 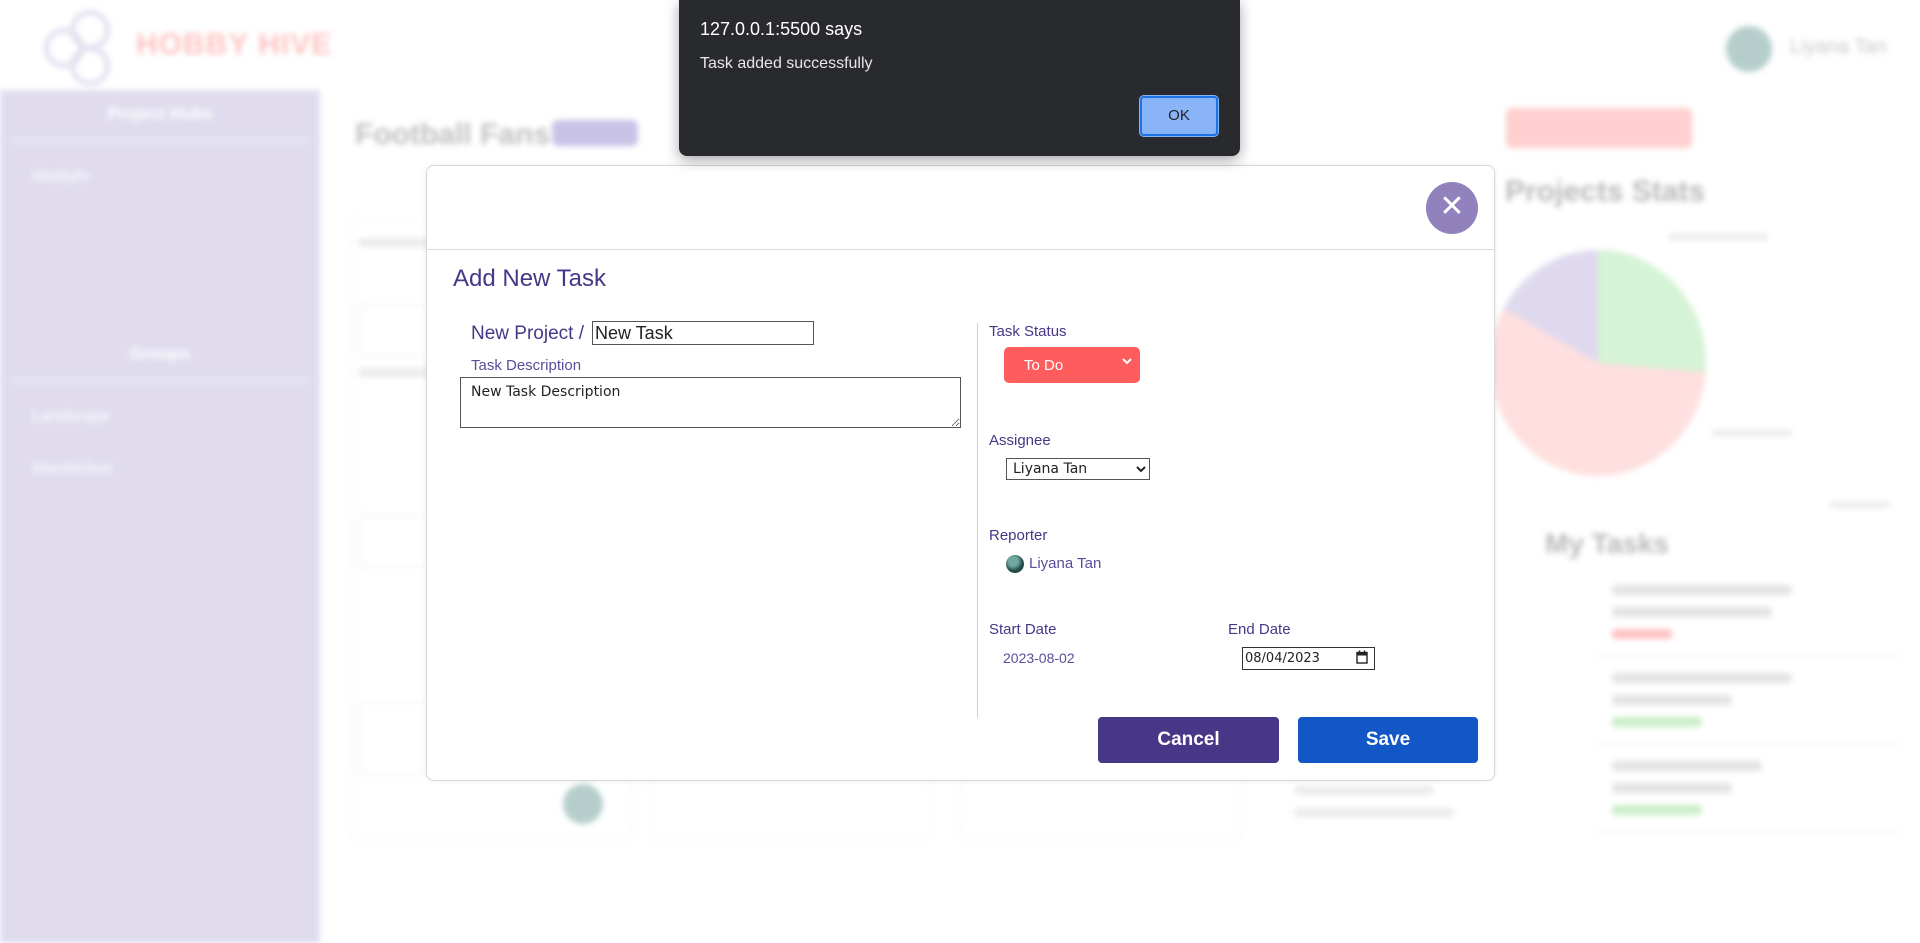 I want to click on start-date-label: Start Date, so click(x=1023, y=629).